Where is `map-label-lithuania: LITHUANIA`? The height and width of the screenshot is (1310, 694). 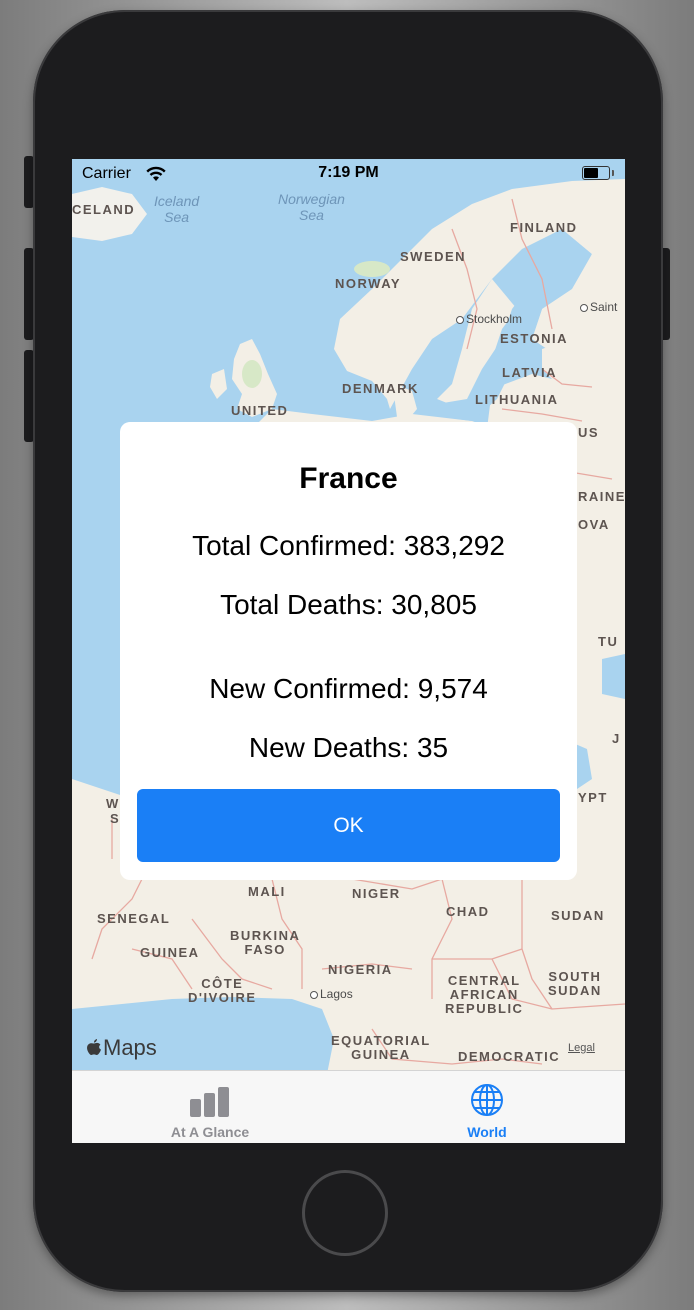
map-label-lithuania: LITHUANIA is located at coordinates (517, 399).